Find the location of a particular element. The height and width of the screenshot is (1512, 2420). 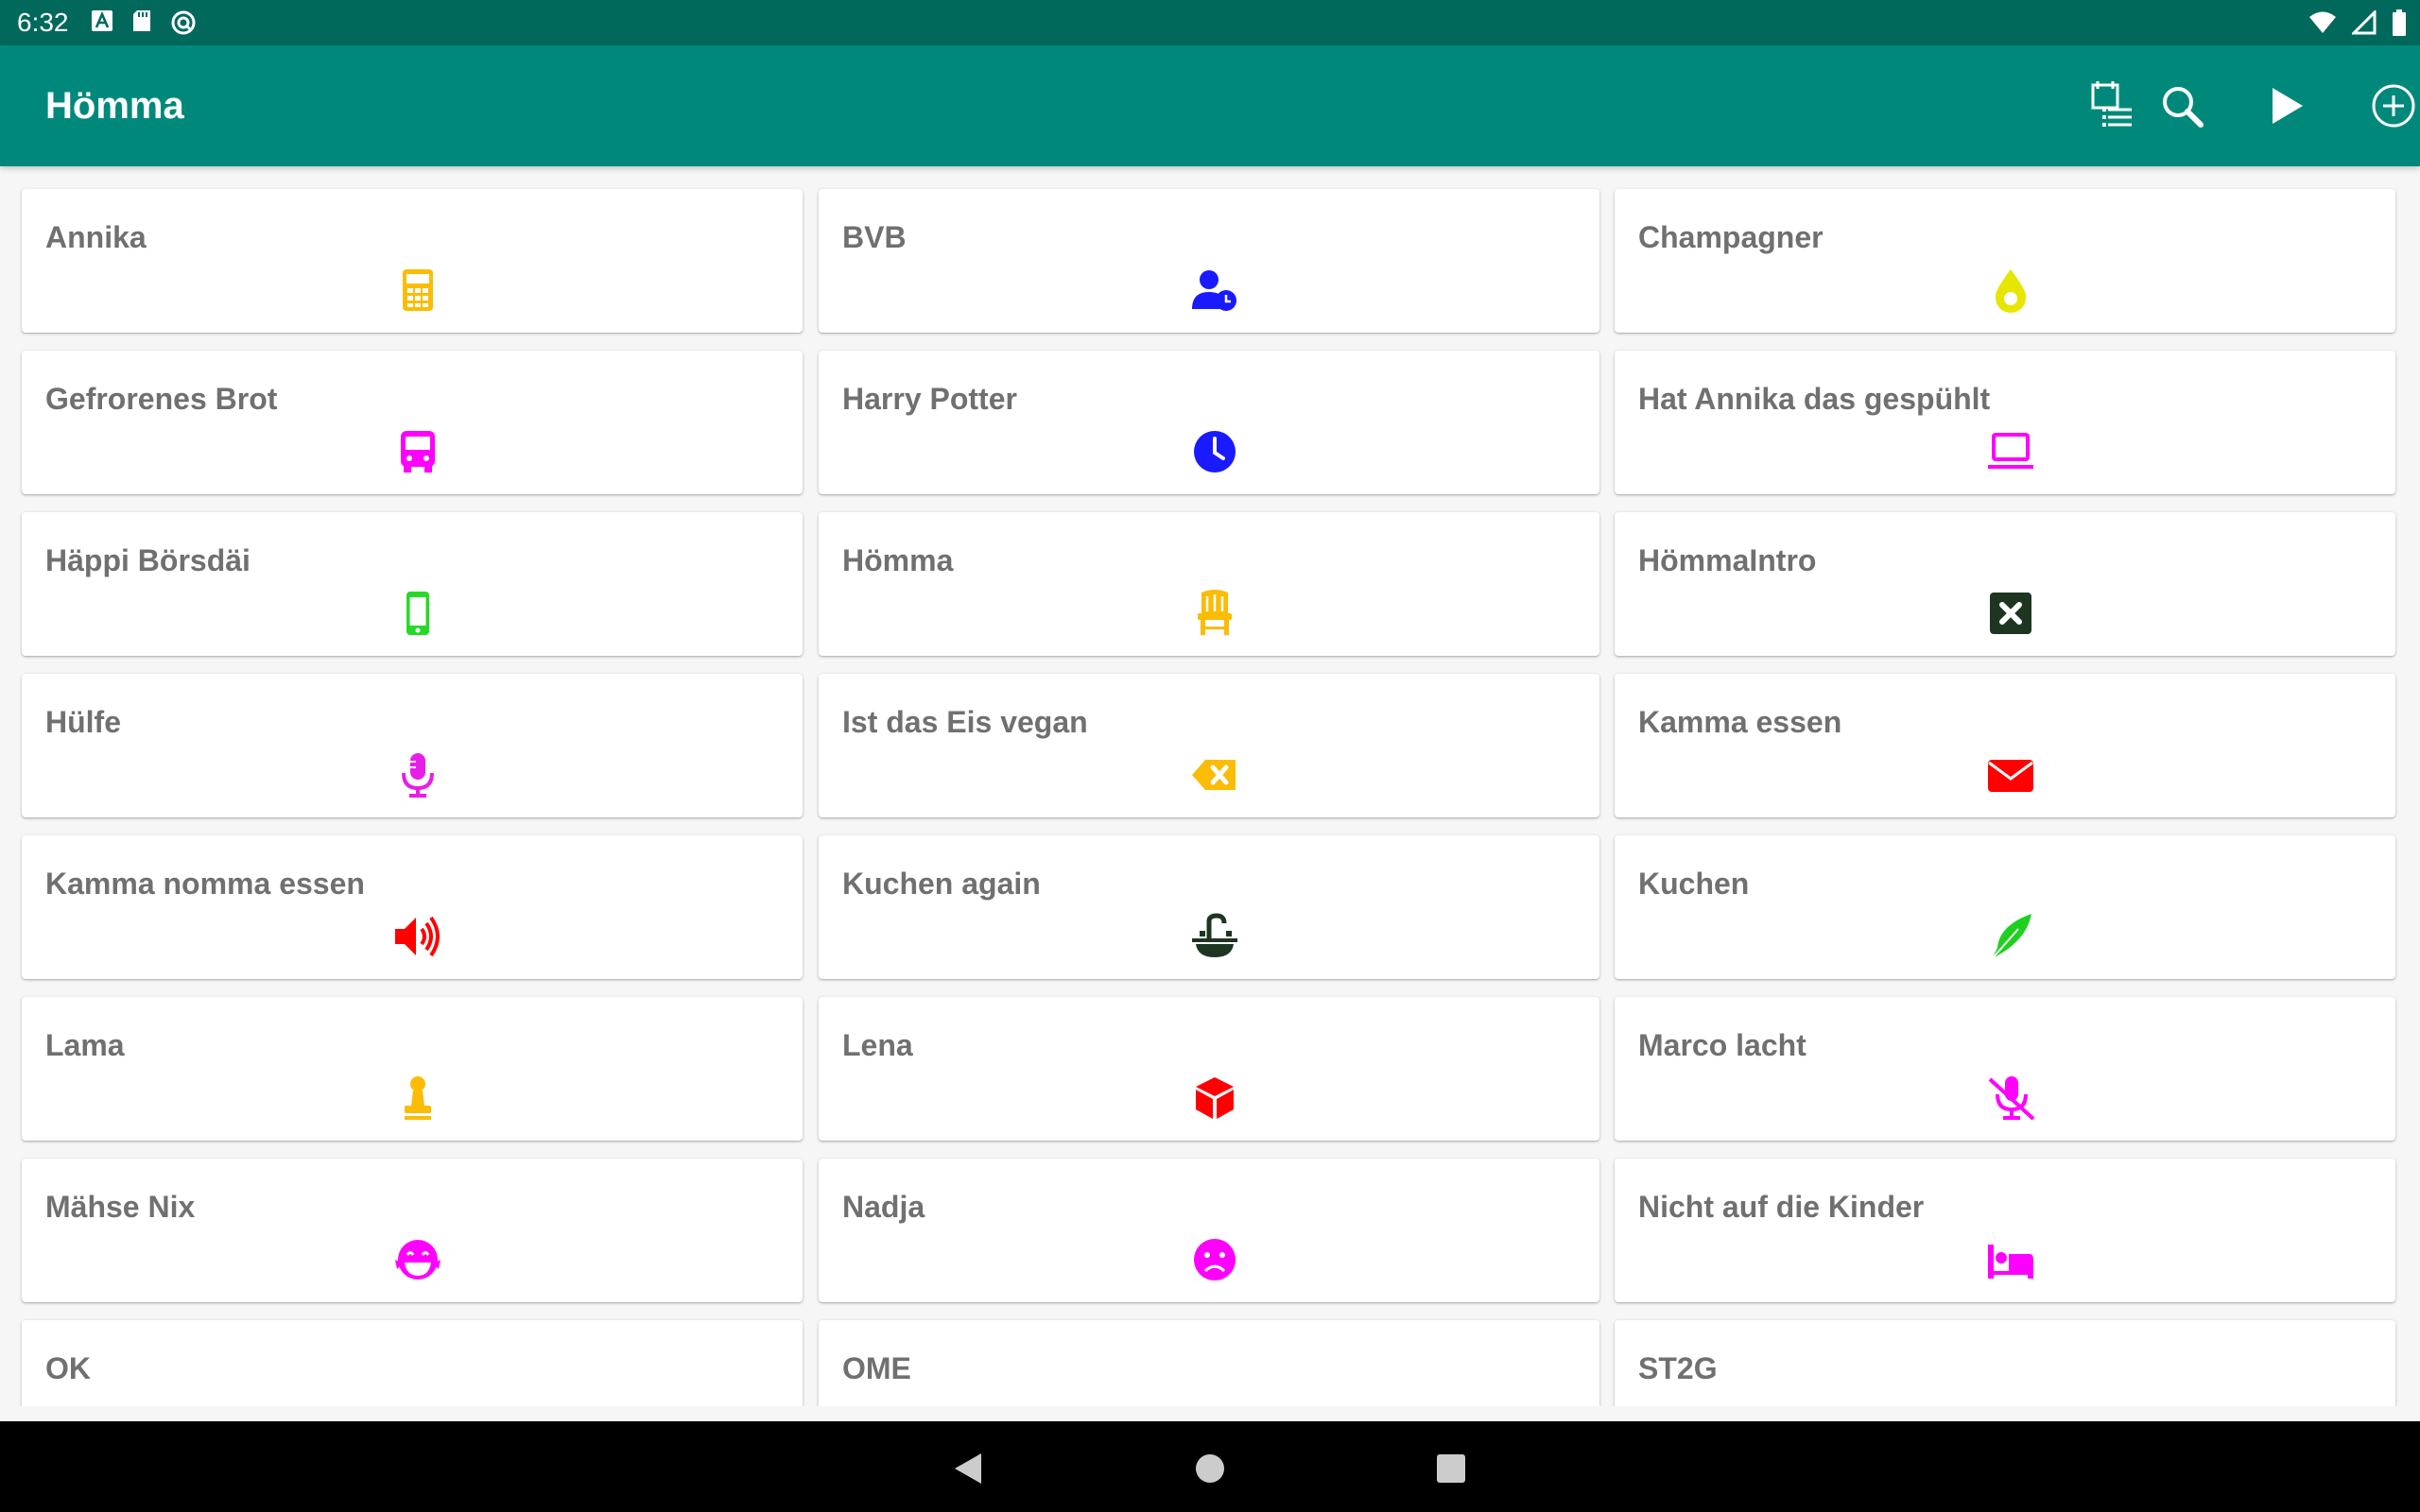

sound-card: Annika is located at coordinates (412, 261).